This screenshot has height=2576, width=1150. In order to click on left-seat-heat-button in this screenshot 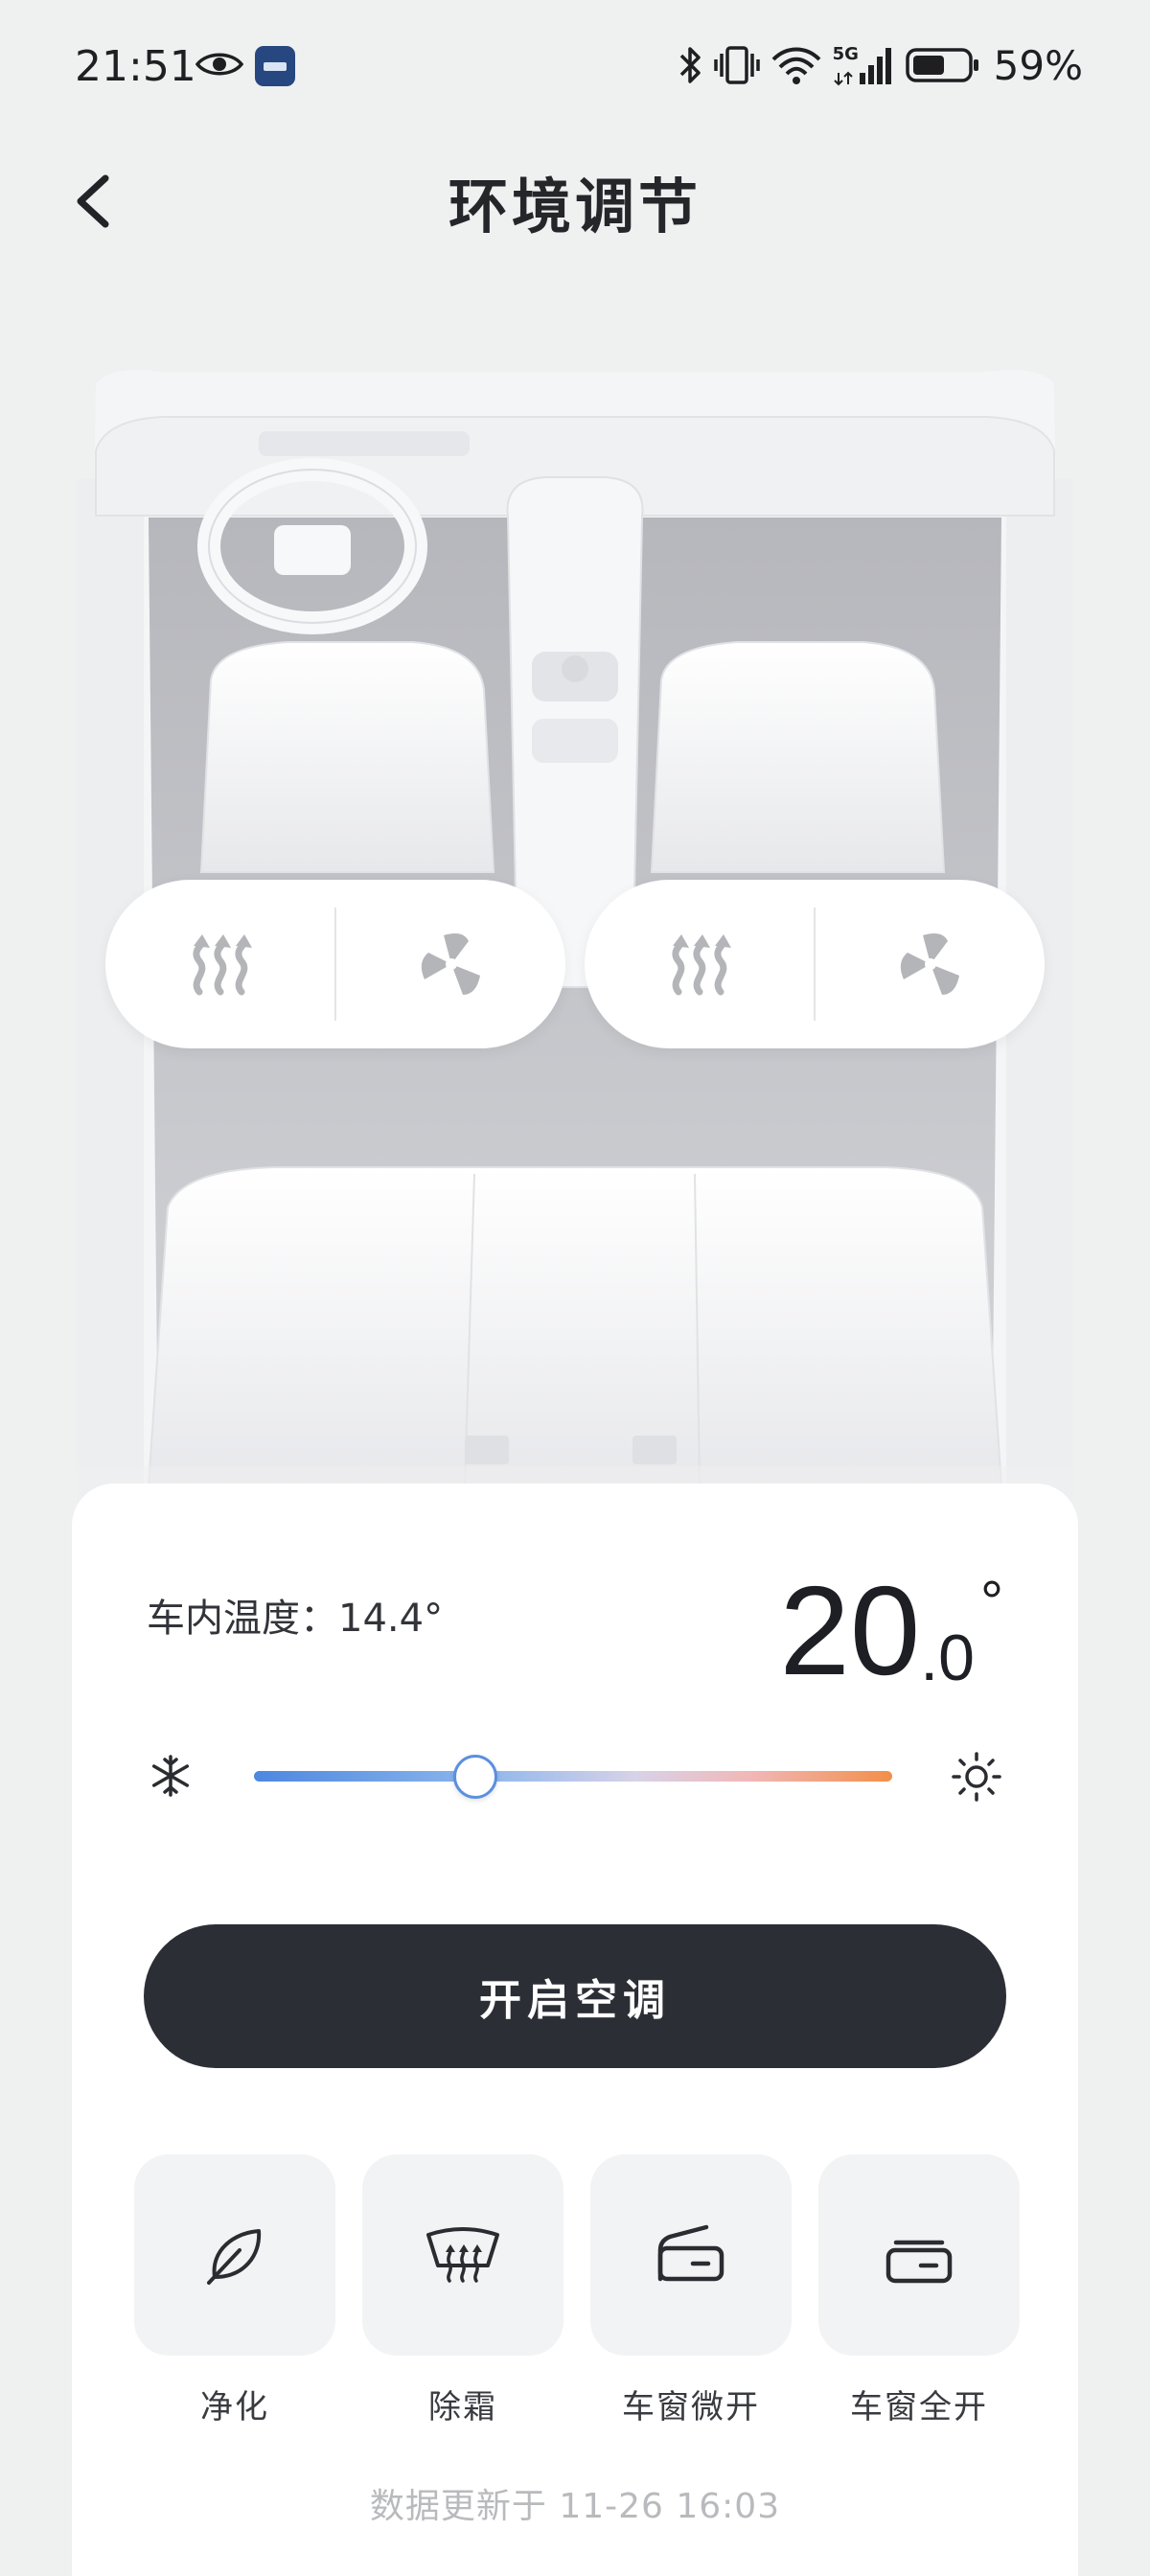, I will do `click(219, 964)`.